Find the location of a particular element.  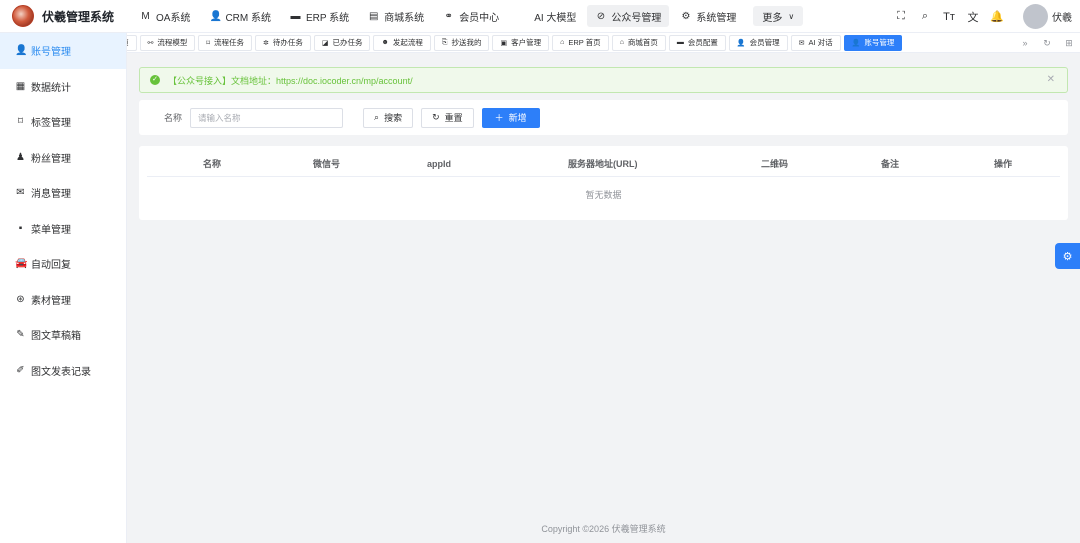

topnav-item-label: 会员中心 is located at coordinates (479, 18).